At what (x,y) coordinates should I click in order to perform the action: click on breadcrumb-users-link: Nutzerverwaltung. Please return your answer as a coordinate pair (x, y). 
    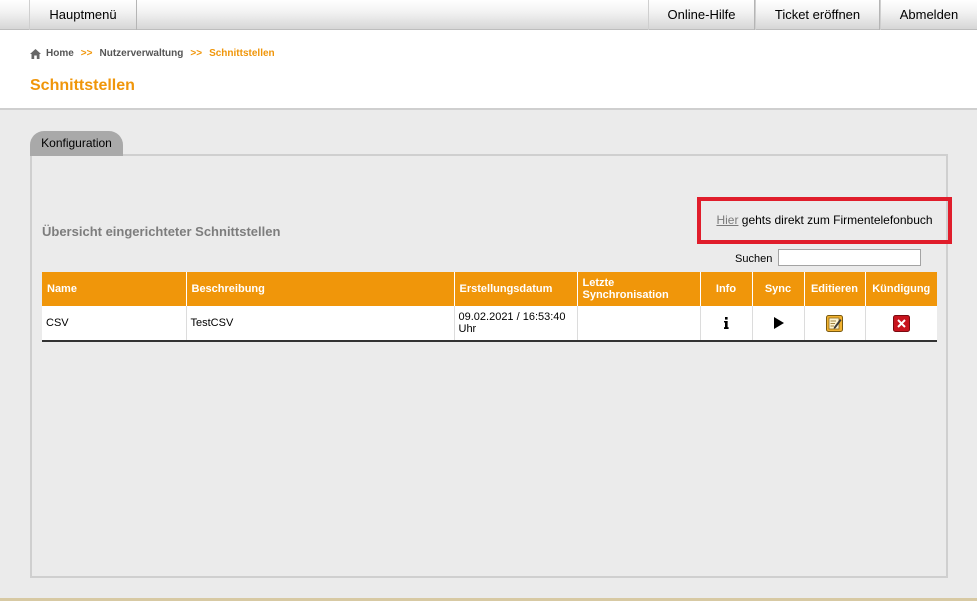
    Looking at the image, I should click on (141, 53).